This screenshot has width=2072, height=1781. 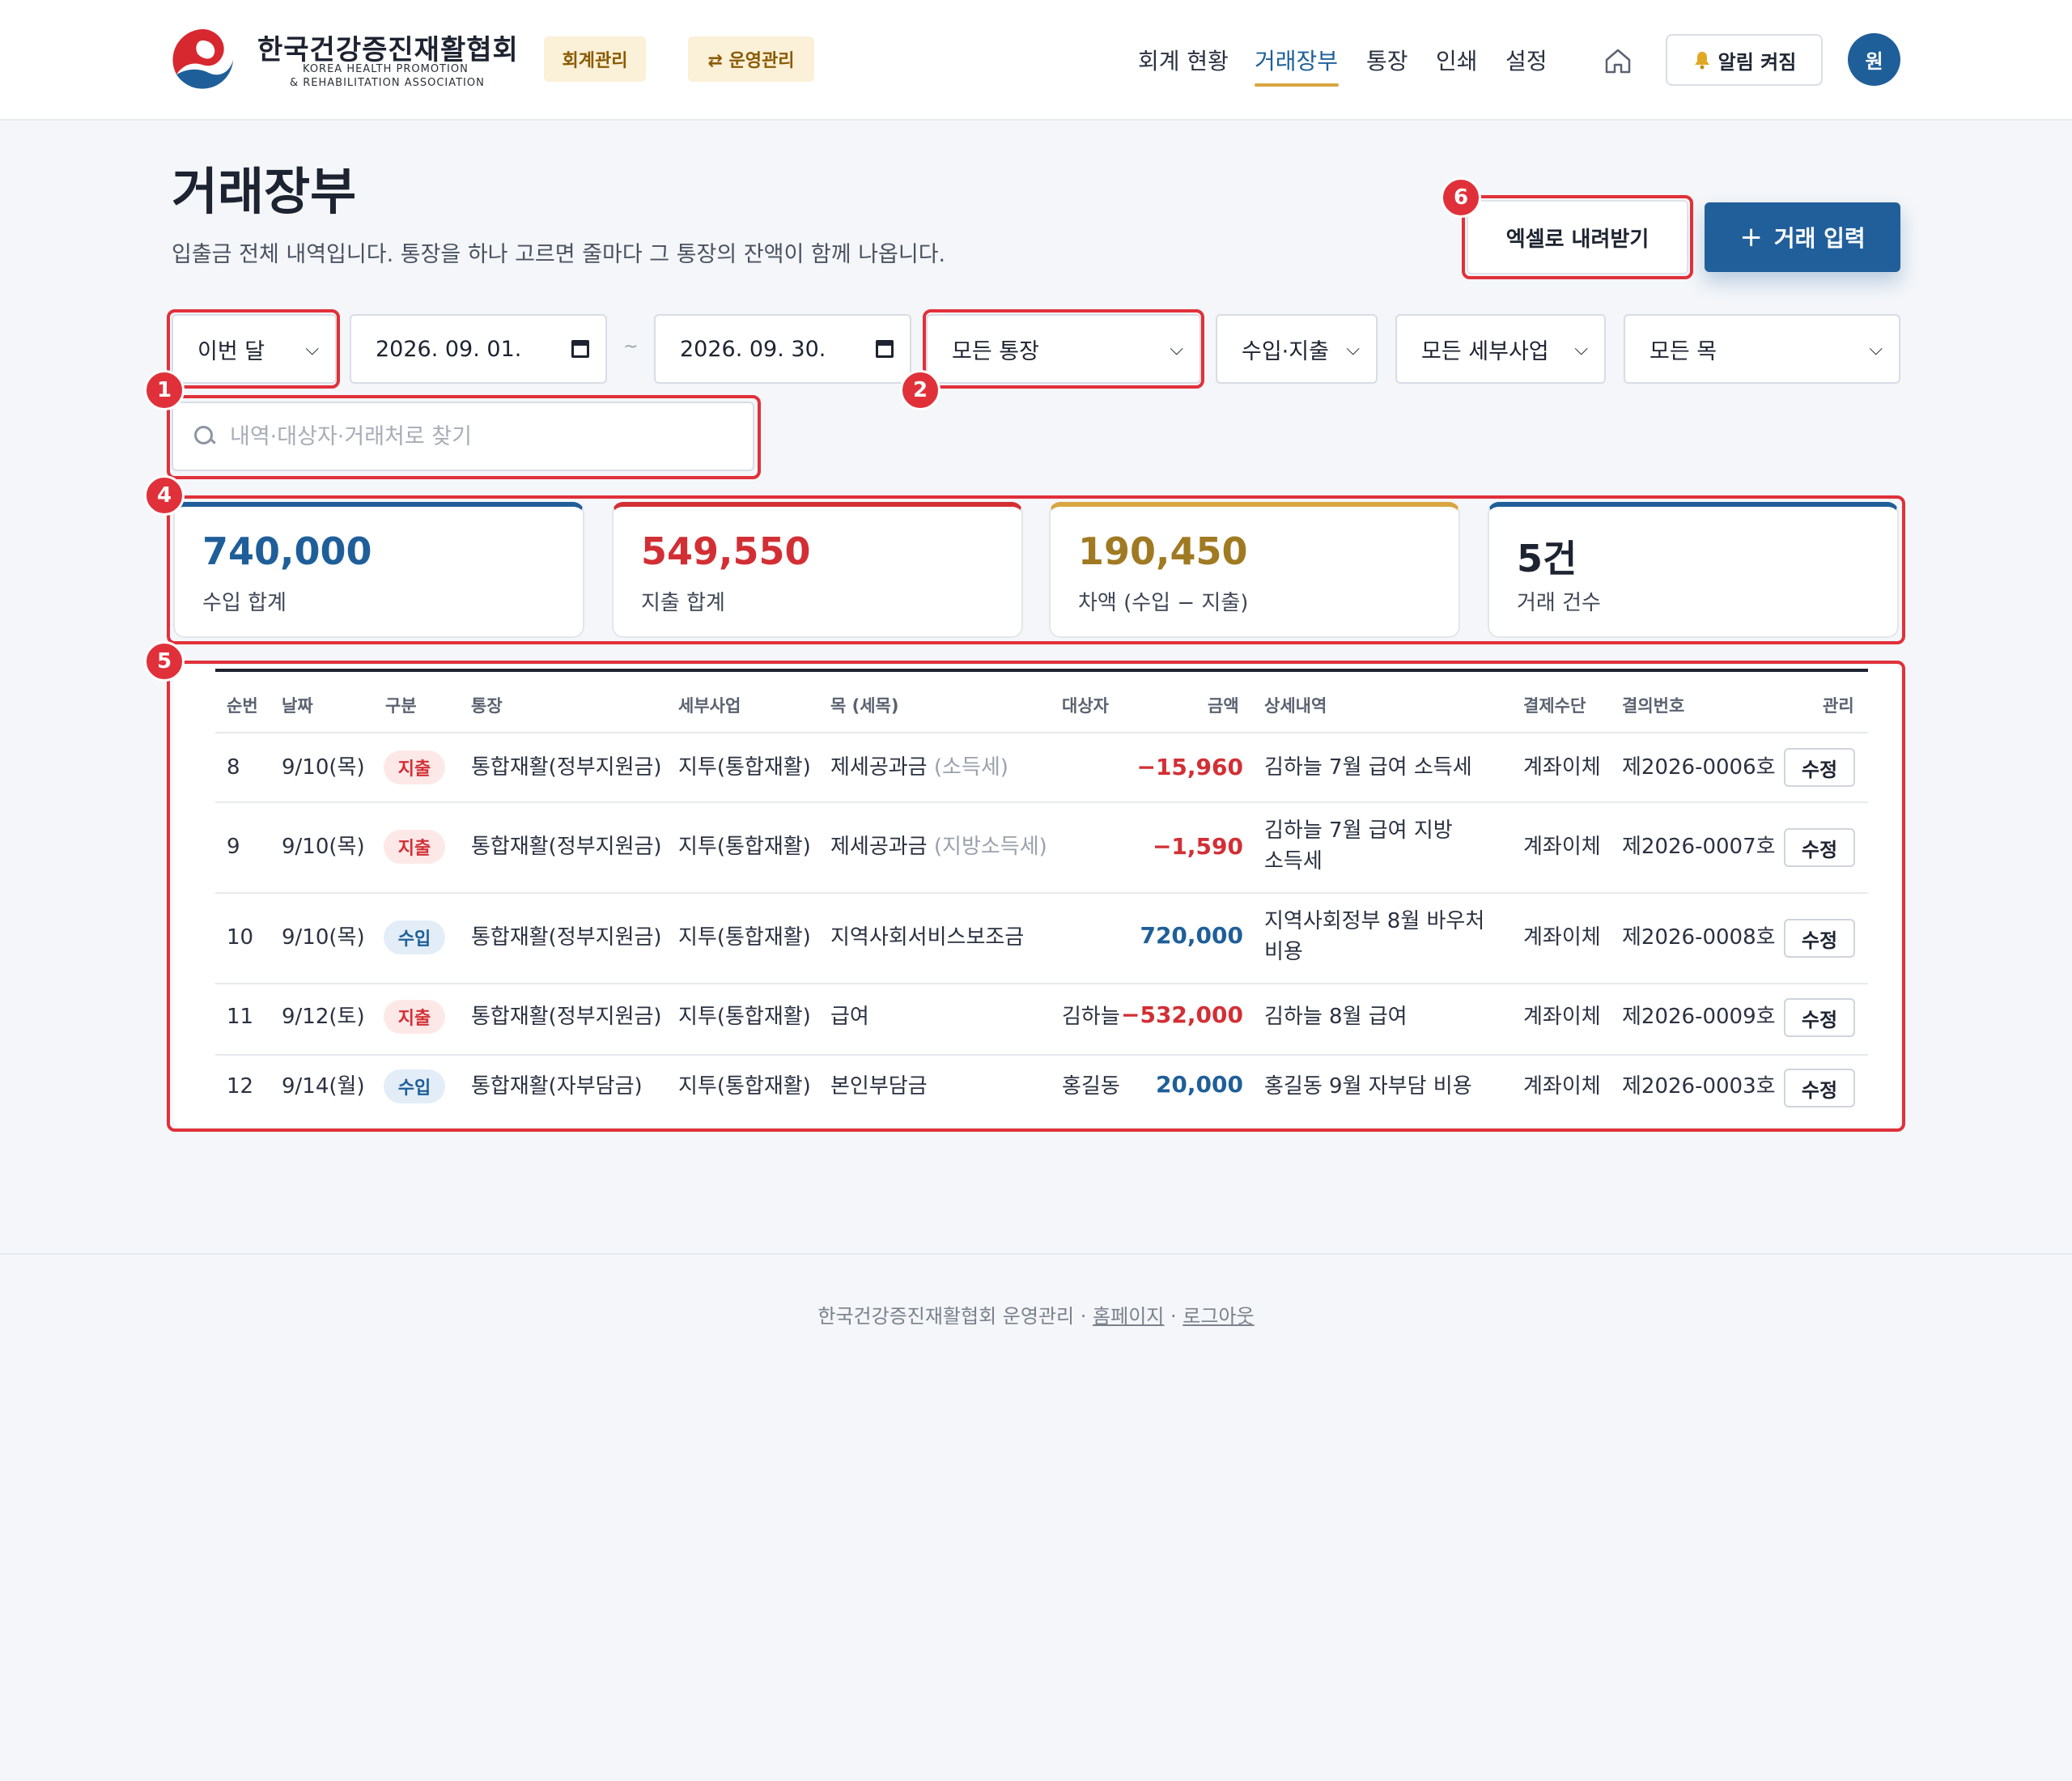 I want to click on date-to-input: 2026. 09. 30., so click(x=782, y=349).